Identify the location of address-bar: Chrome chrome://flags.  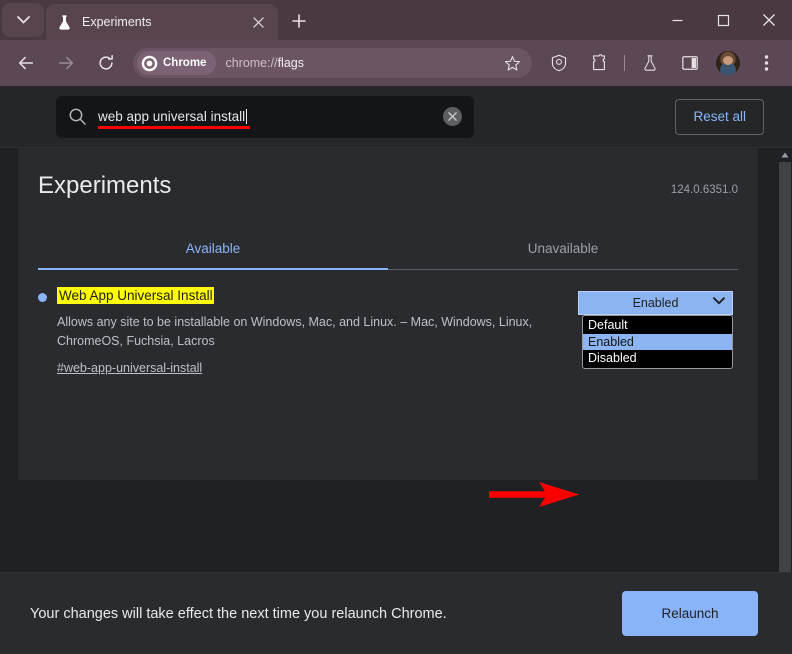
(332, 63).